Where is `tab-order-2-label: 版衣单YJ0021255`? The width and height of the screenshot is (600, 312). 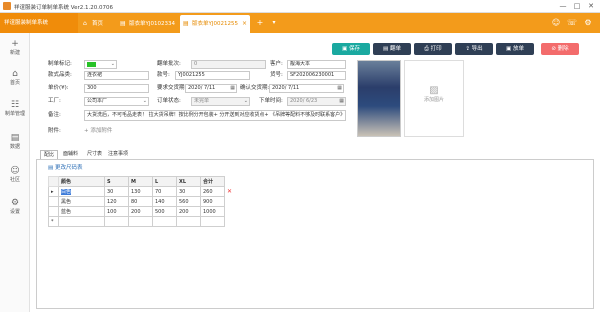
tab-order-2-label: 版衣单YJ0021255 is located at coordinates (215, 24).